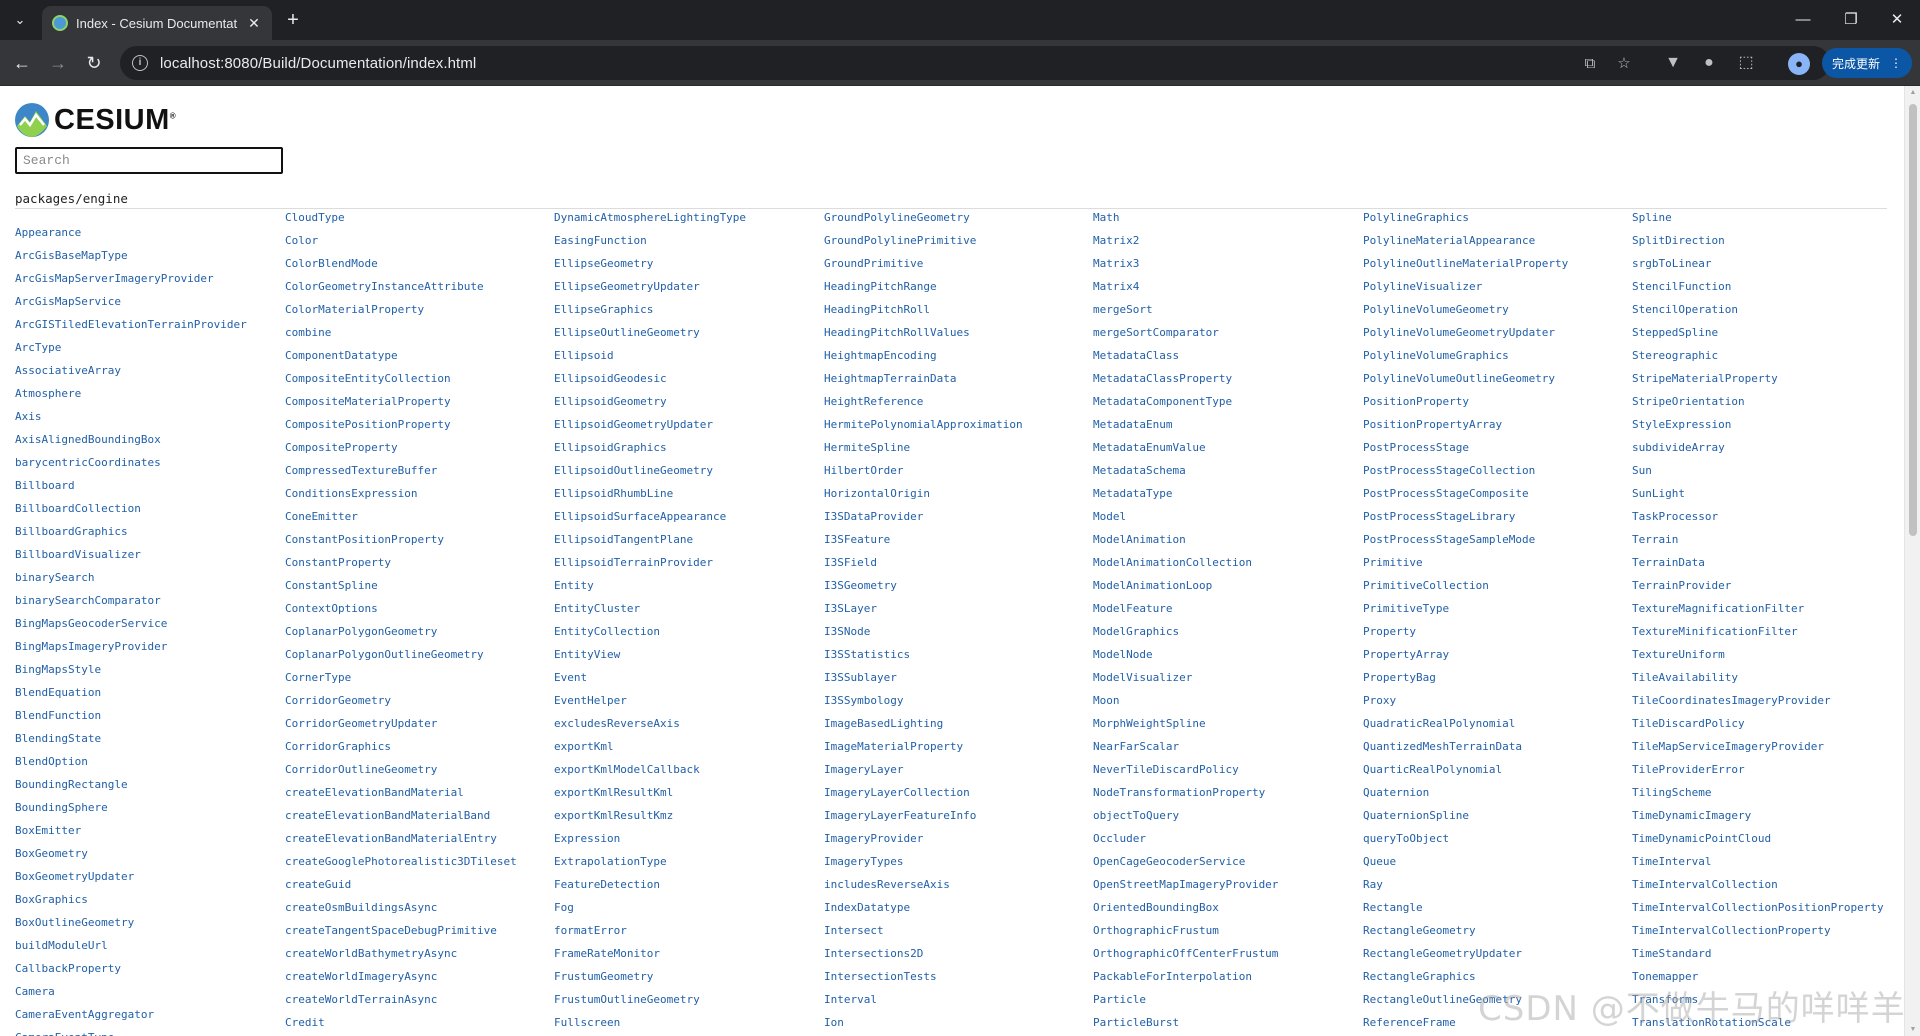 The height and width of the screenshot is (1036, 1920). I want to click on api-link: Axis, so click(149, 416).